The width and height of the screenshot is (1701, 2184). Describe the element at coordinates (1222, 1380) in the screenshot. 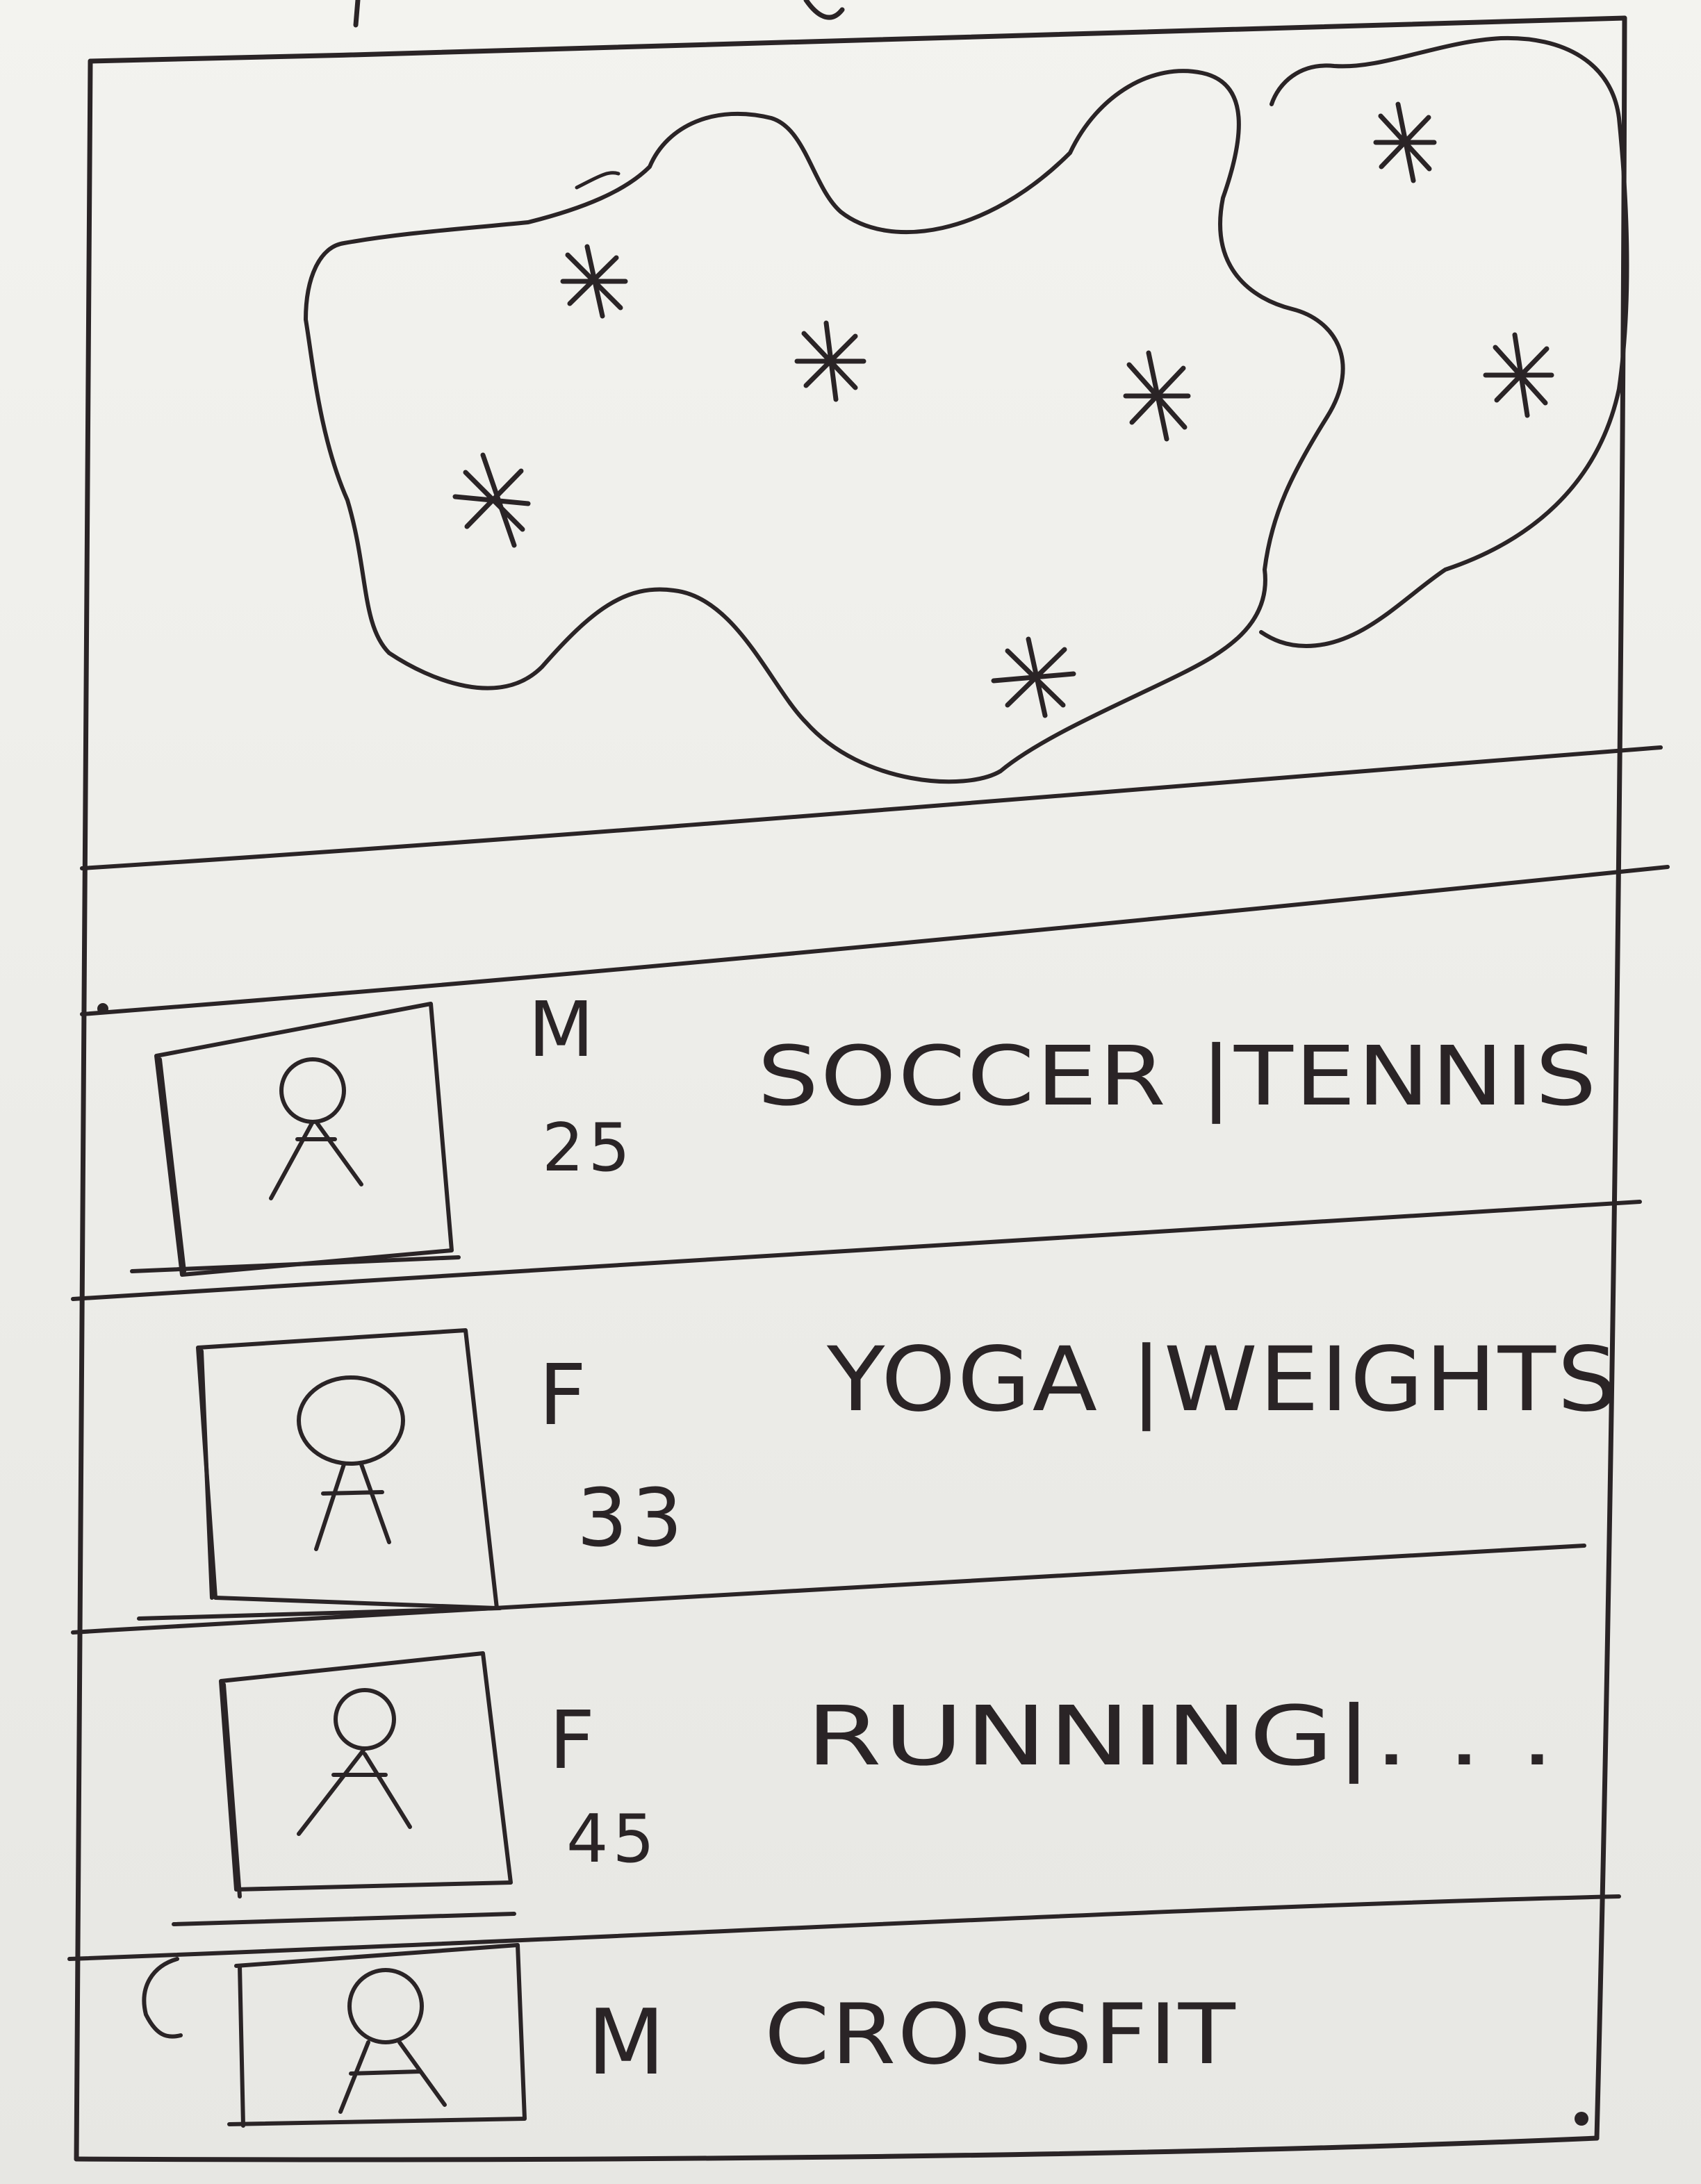

I see `activities-label: YOGA |WEIGHTS` at that location.